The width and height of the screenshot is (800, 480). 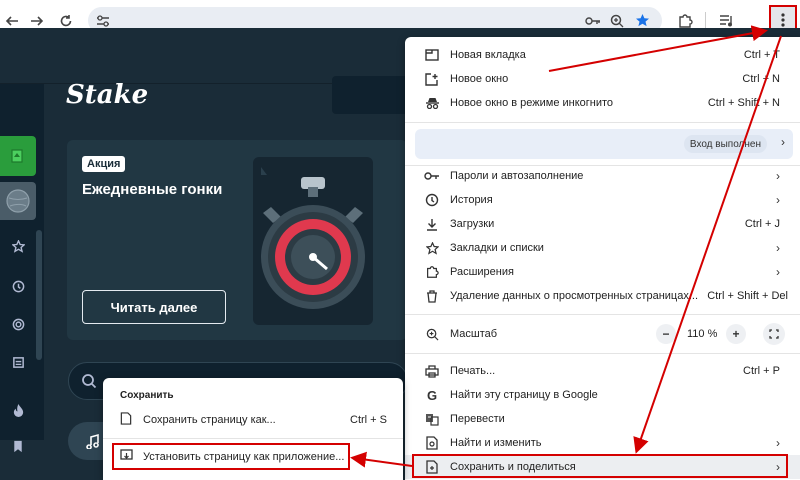 What do you see at coordinates (488, 55) in the screenshot?
I see `menu-item-label: Новая вкладка` at bounding box center [488, 55].